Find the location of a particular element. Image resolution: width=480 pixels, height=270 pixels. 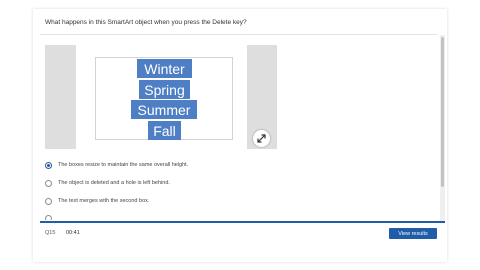

timer: 00:41 is located at coordinates (73, 233).